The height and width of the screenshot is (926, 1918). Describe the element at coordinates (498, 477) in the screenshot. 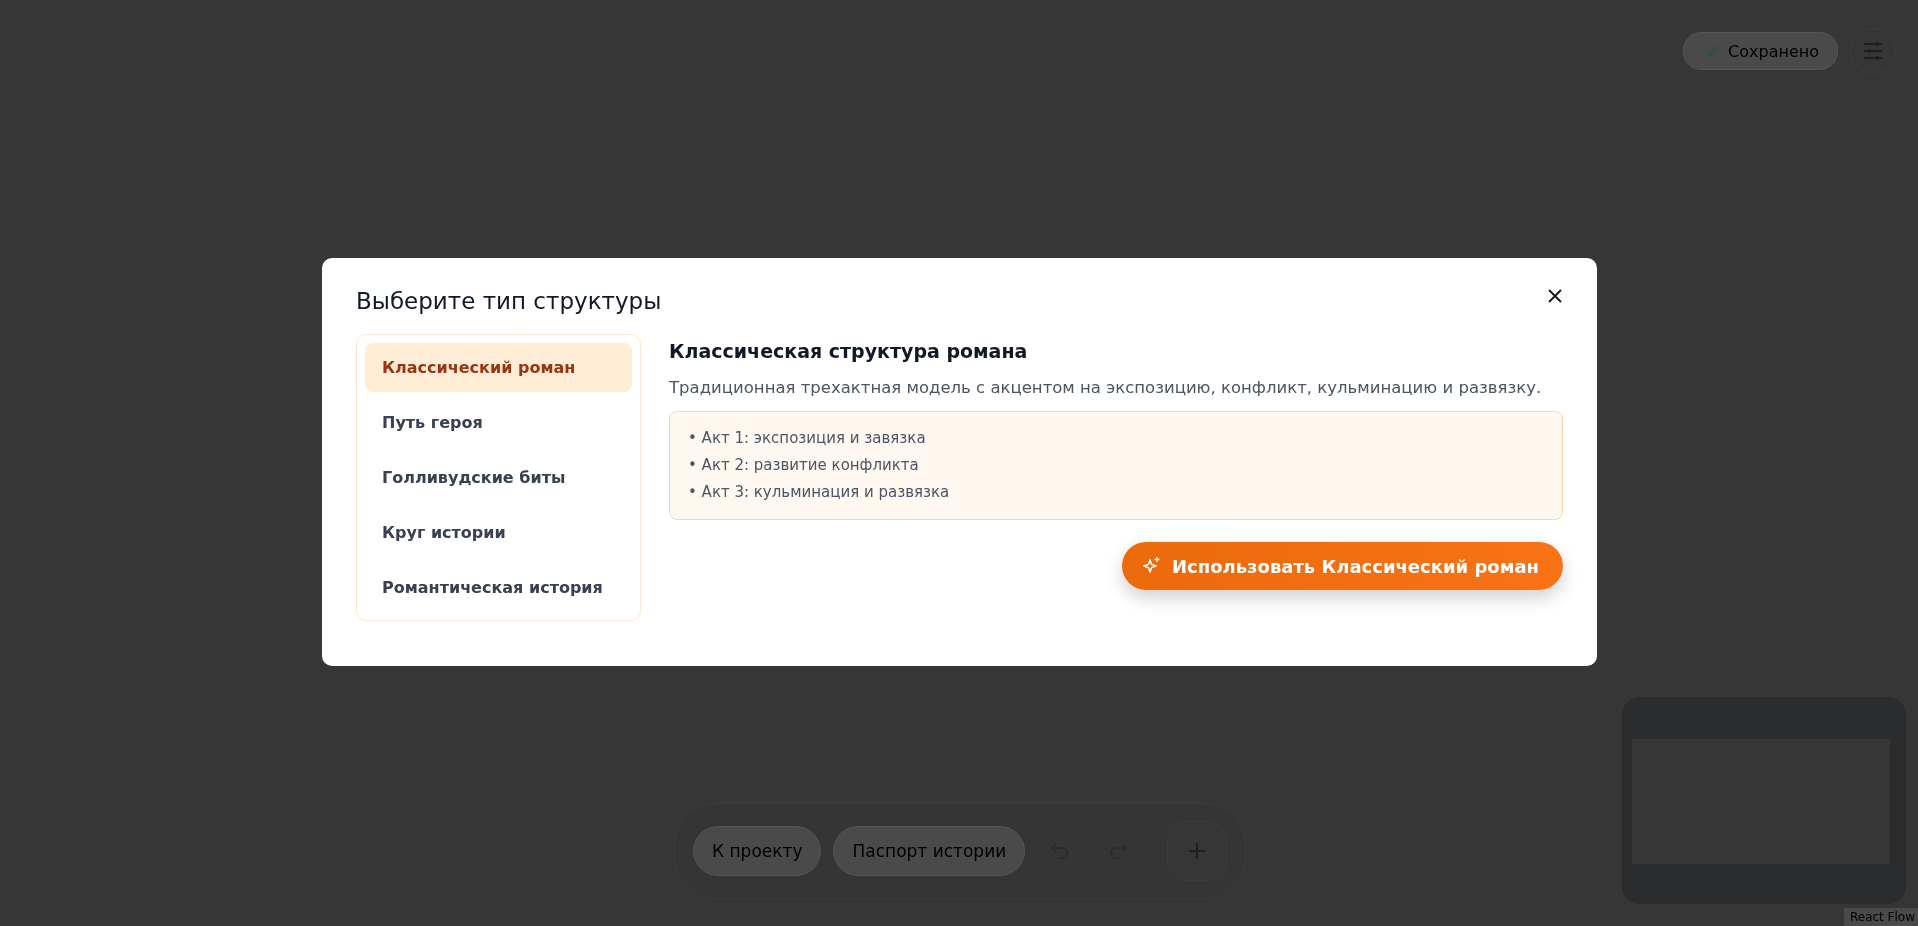

I see `structure-type-item: Голливудские биты` at that location.